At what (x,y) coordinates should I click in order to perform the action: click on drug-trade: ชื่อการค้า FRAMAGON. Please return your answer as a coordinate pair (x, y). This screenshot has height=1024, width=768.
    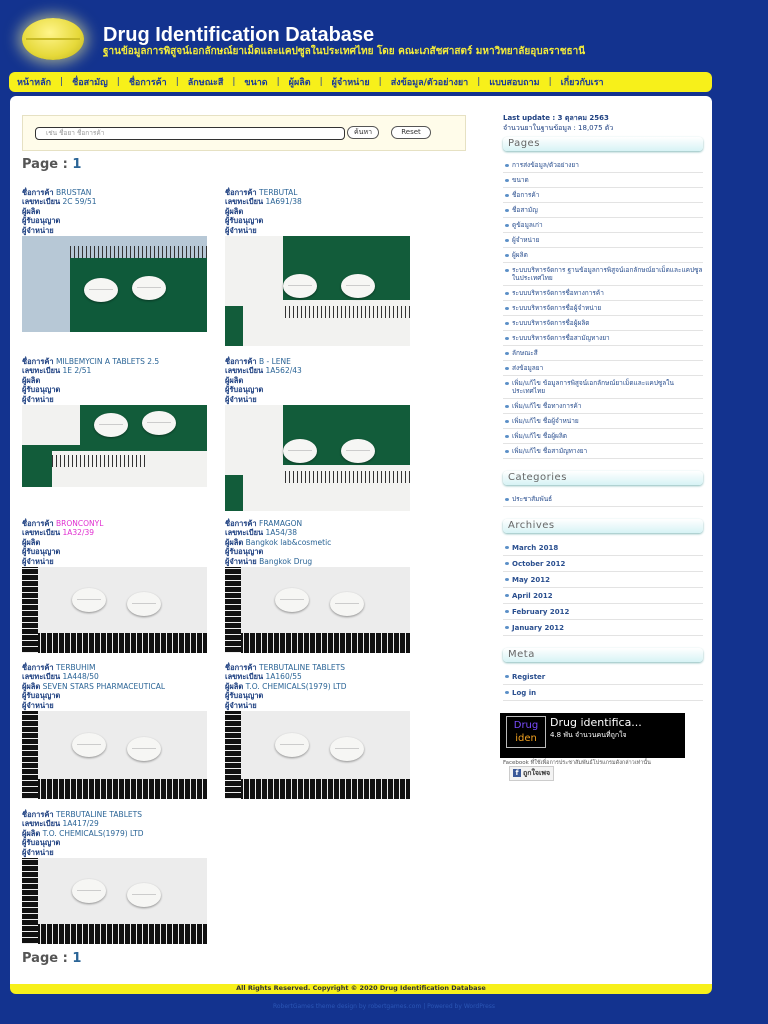
    Looking at the image, I should click on (264, 523).